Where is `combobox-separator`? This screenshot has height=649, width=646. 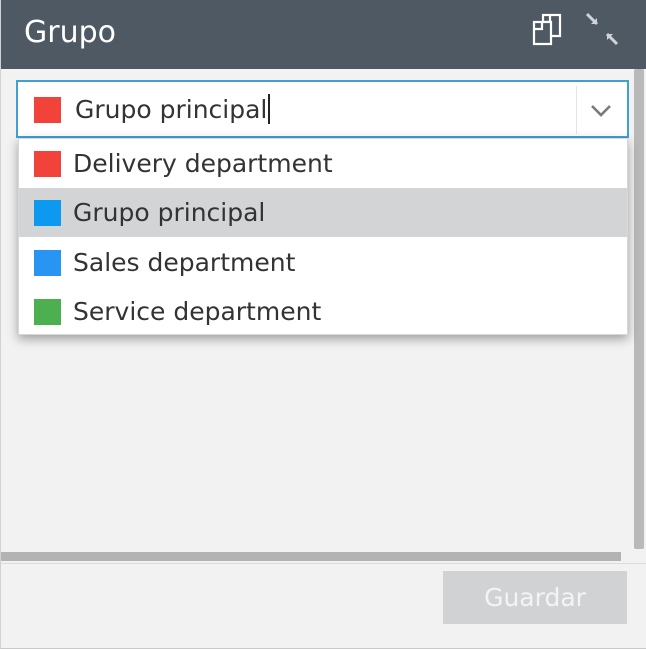
combobox-separator is located at coordinates (576, 110).